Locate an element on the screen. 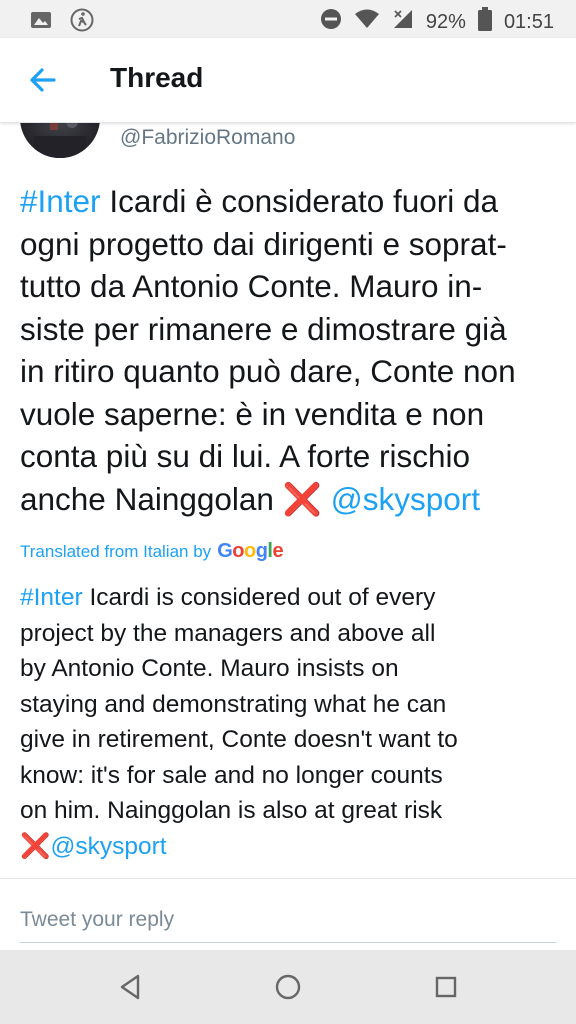 This screenshot has width=576, height=1024. translation-line: #Inter Icardi is considered out of every is located at coordinates (288, 598).